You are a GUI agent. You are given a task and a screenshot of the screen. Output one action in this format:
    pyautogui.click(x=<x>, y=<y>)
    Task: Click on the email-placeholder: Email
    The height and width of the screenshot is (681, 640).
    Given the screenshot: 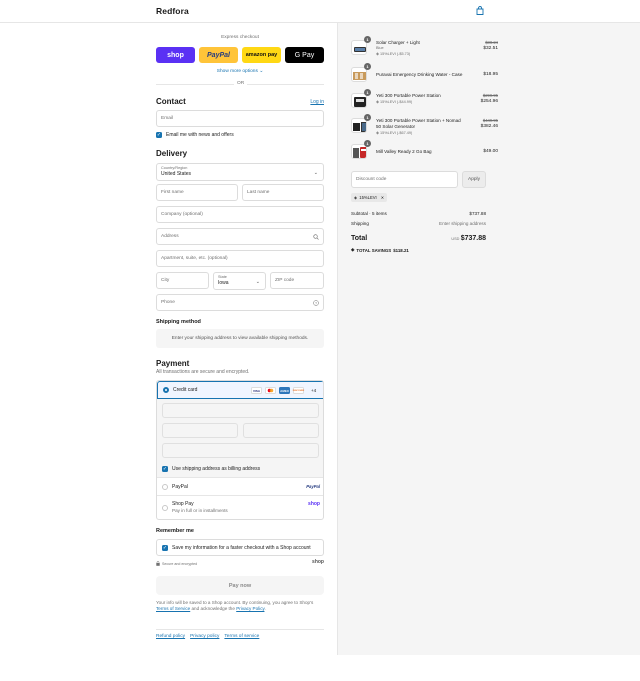 What is the action you would take?
    pyautogui.click(x=167, y=118)
    